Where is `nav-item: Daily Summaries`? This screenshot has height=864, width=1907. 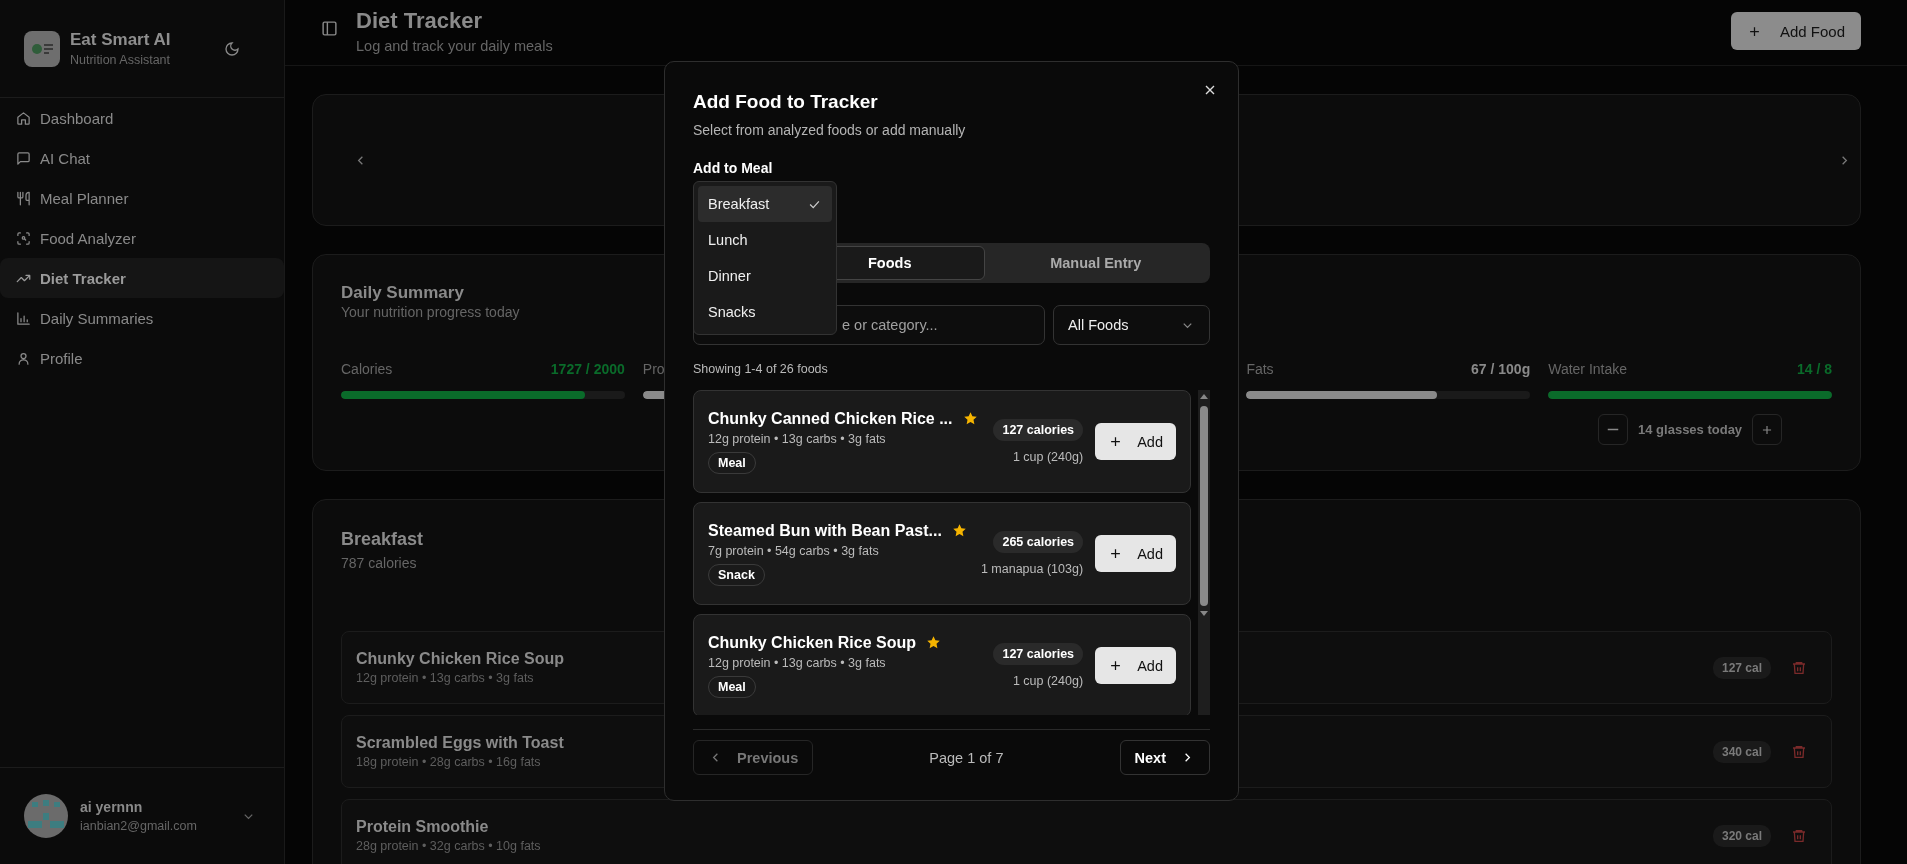 nav-item: Daily Summaries is located at coordinates (142, 318).